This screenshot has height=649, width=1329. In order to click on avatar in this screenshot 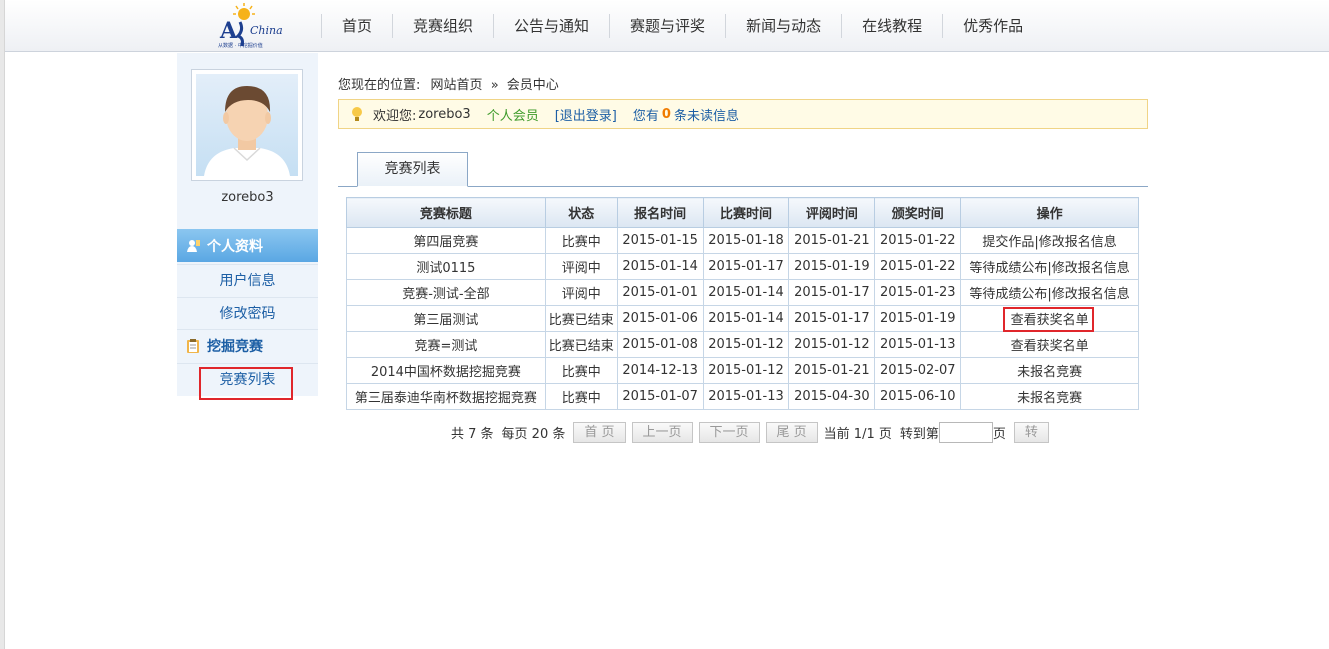, I will do `click(247, 125)`.